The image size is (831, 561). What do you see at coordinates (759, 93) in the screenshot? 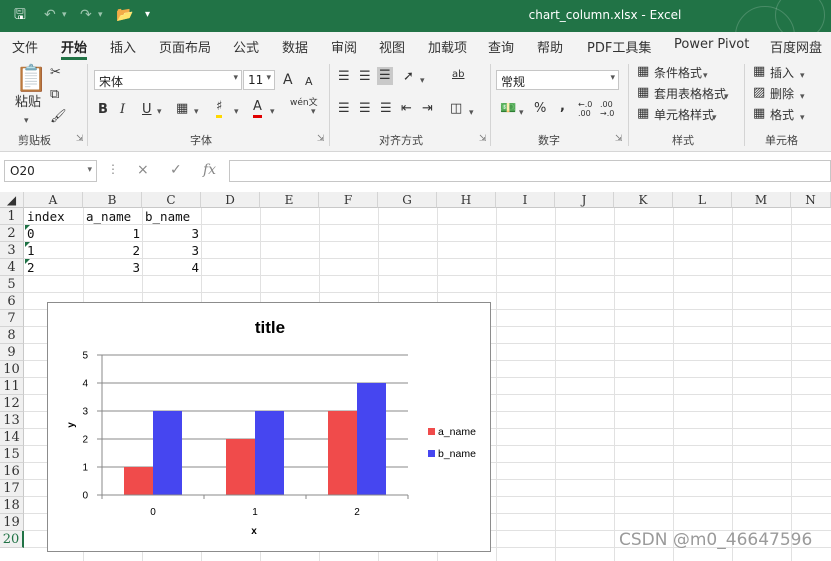
I see `delete-cells-icon: ▨` at bounding box center [759, 93].